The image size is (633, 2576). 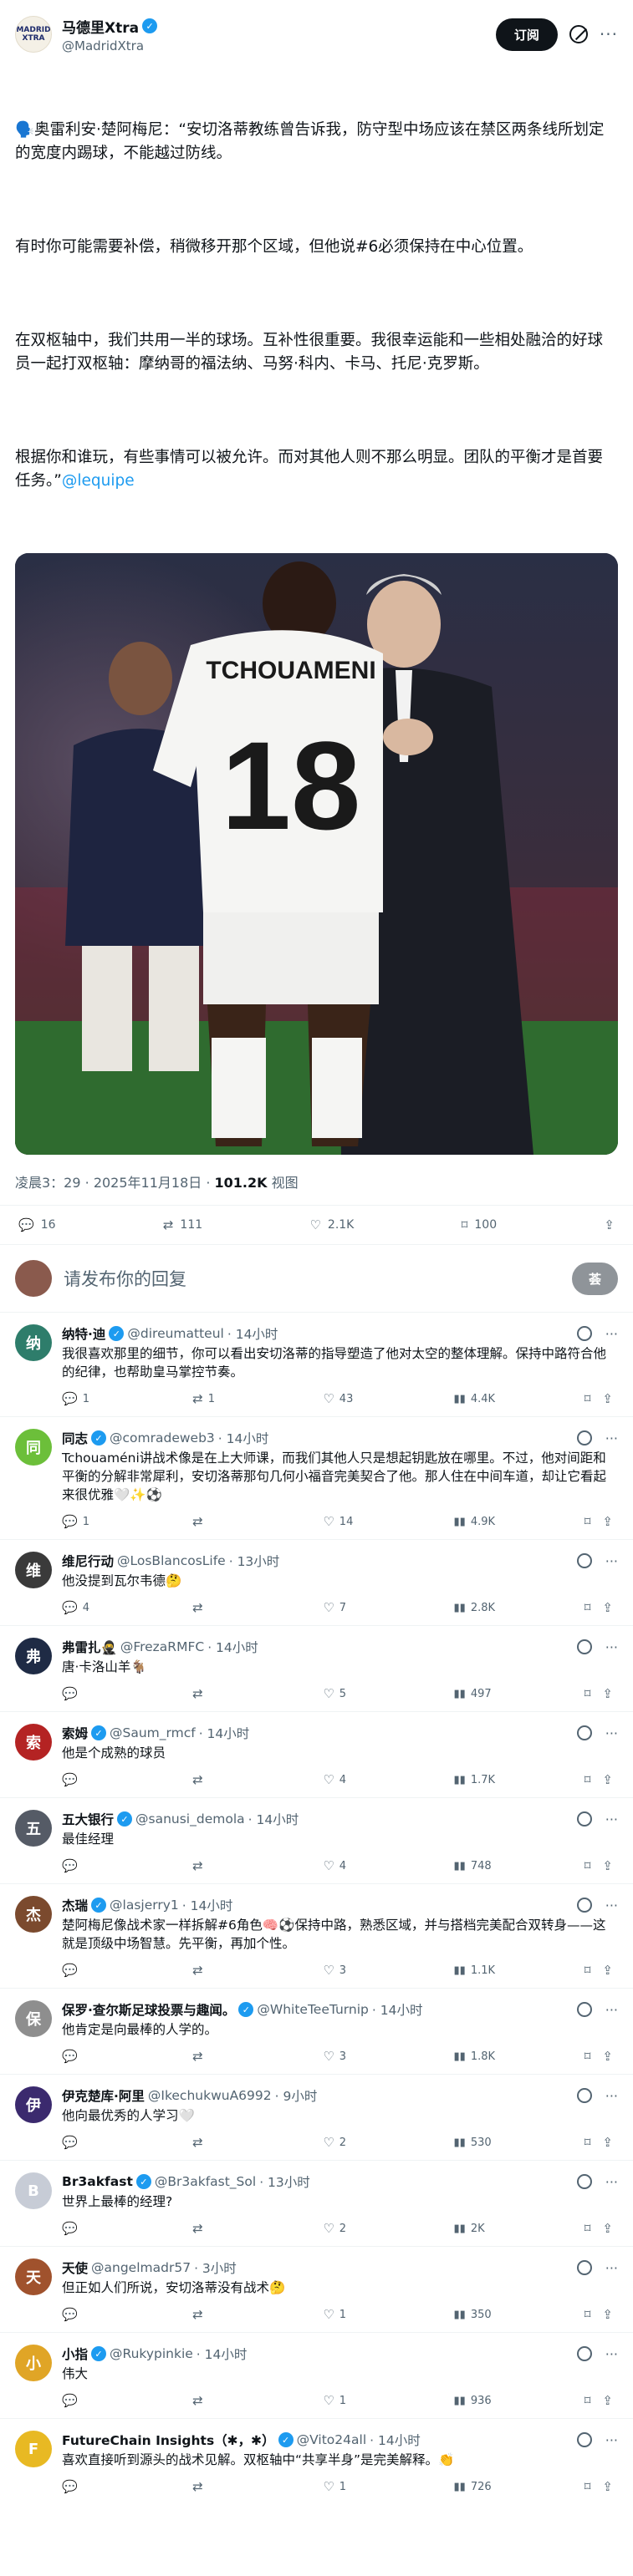 I want to click on views-action: ▮▮ 2K, so click(x=479, y=2228).